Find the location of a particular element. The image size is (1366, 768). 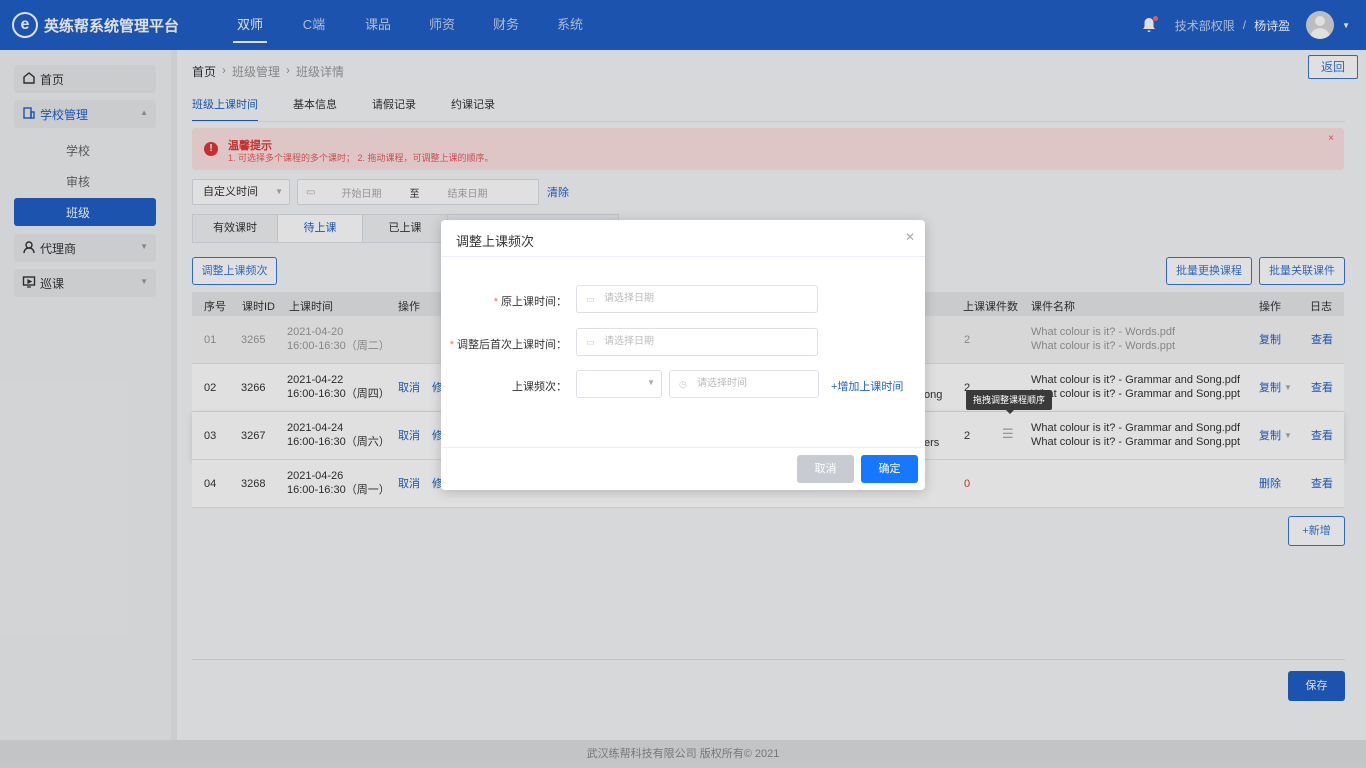

first-time-label: * 调整后首次上课时间： is located at coordinates (508, 345).